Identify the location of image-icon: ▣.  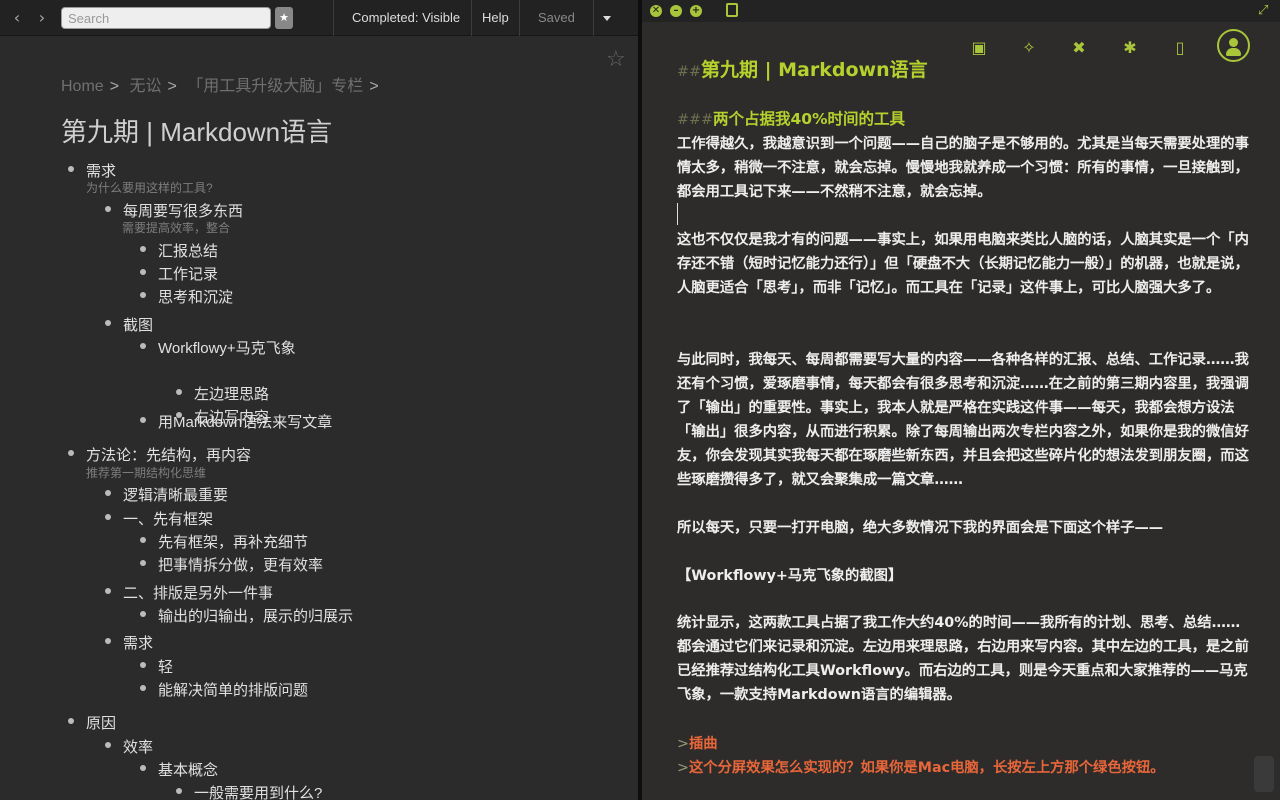
(979, 48).